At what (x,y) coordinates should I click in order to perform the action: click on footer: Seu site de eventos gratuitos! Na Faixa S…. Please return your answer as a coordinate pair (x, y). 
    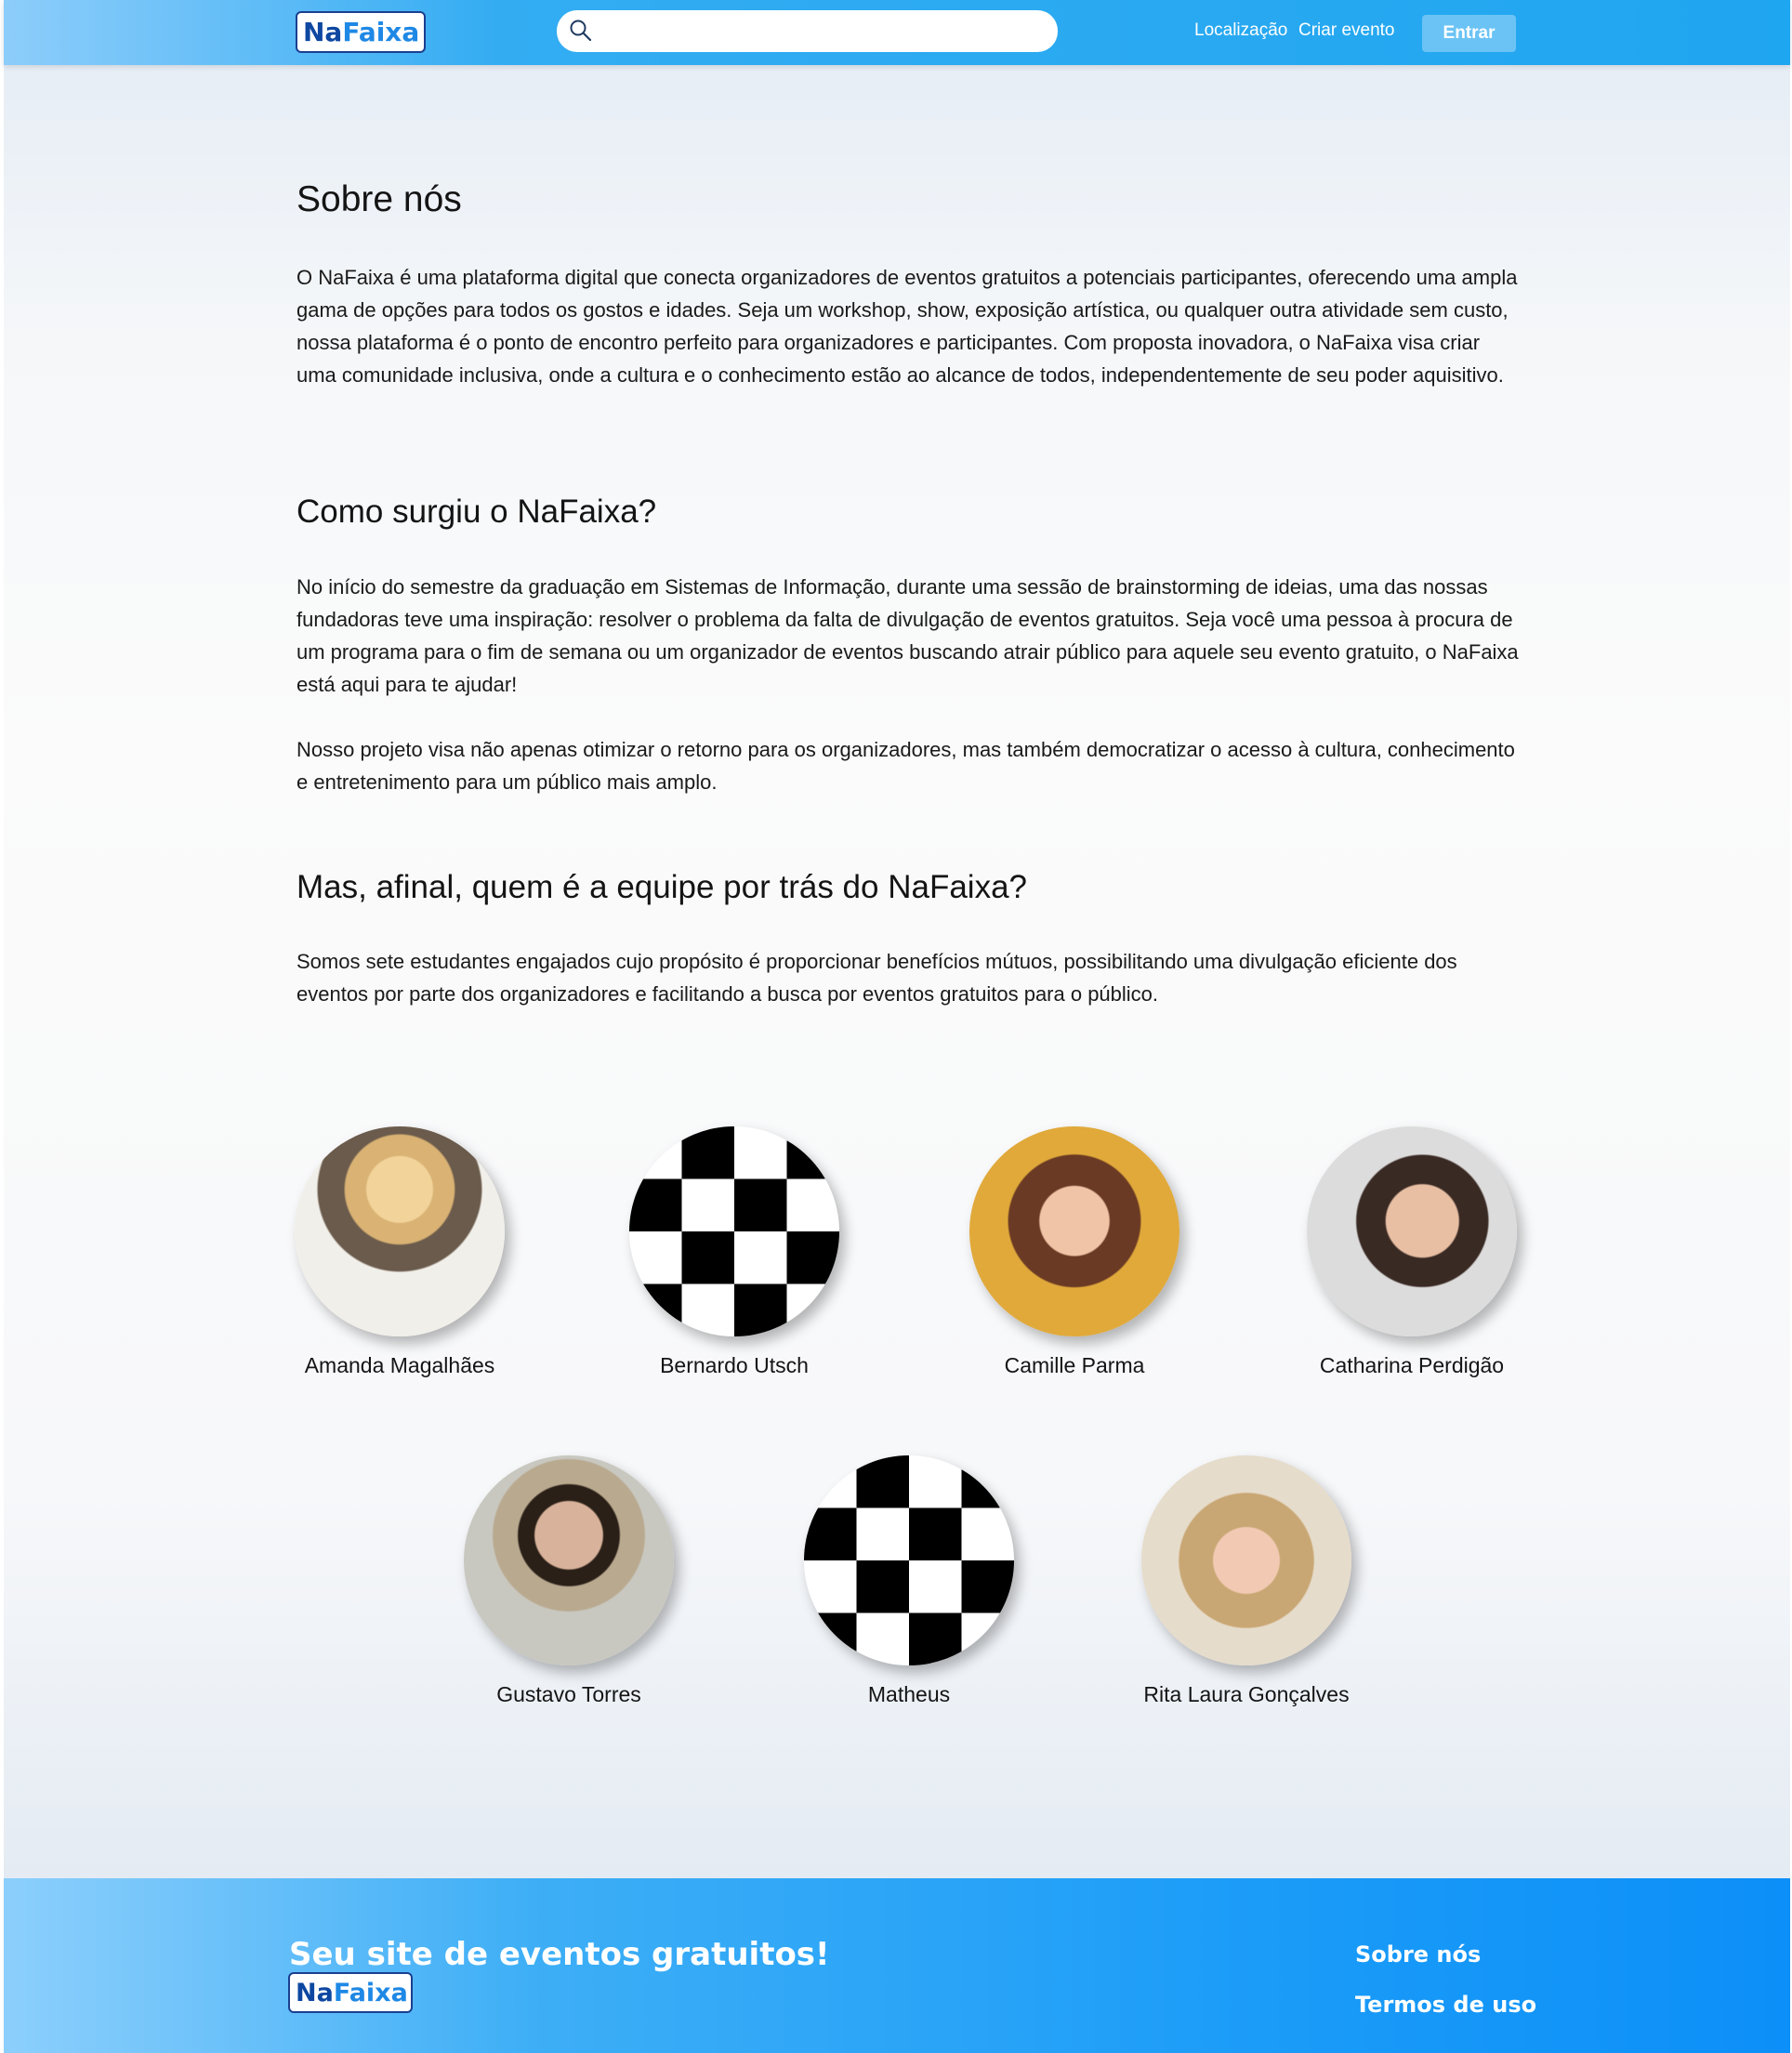
    Looking at the image, I should click on (897, 1966).